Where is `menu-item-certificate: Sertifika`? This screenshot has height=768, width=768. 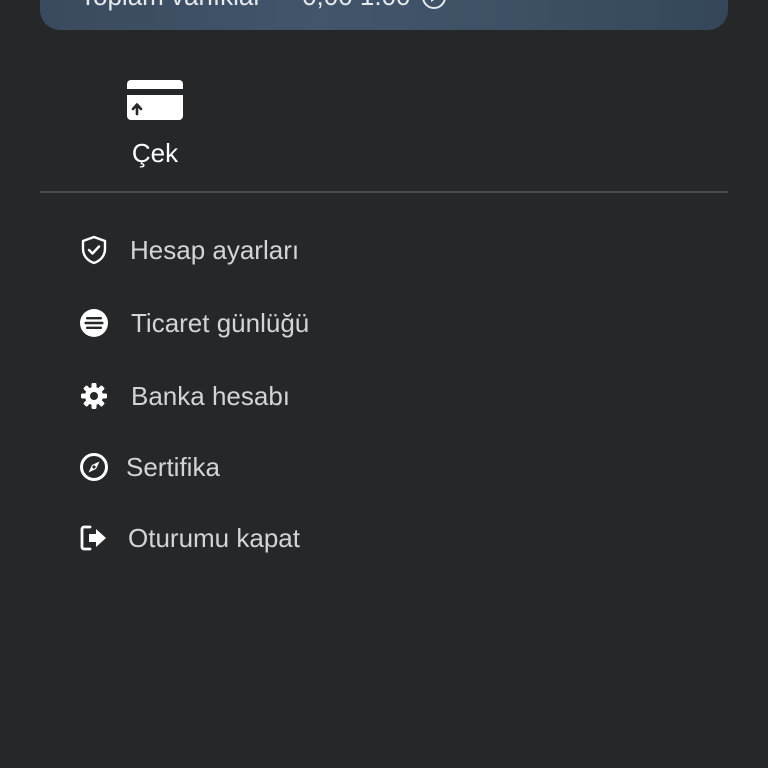
menu-item-certificate: Sertifika is located at coordinates (149, 467).